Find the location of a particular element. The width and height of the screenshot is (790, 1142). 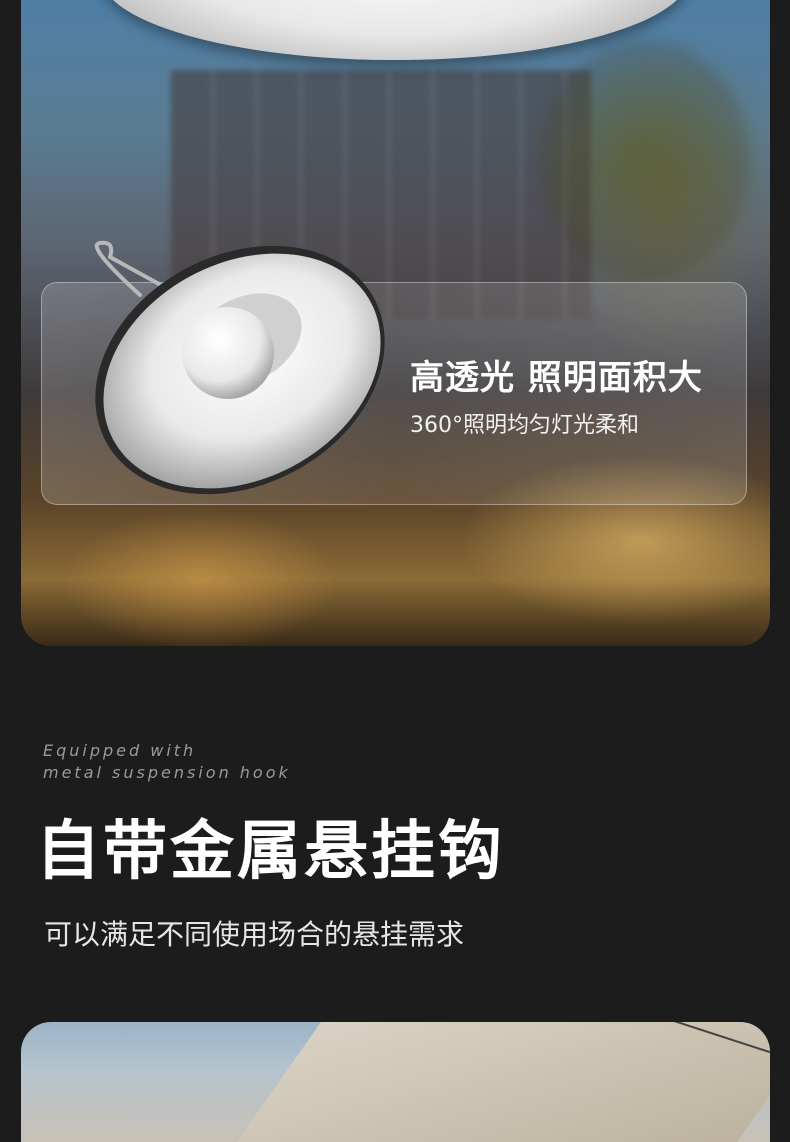

awning is located at coordinates (503, 1082).